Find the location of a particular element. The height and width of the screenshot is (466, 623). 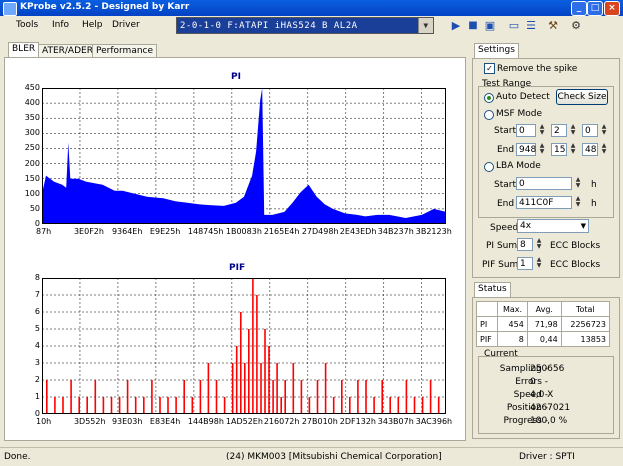

msf-start-min: 0 is located at coordinates (526, 130).